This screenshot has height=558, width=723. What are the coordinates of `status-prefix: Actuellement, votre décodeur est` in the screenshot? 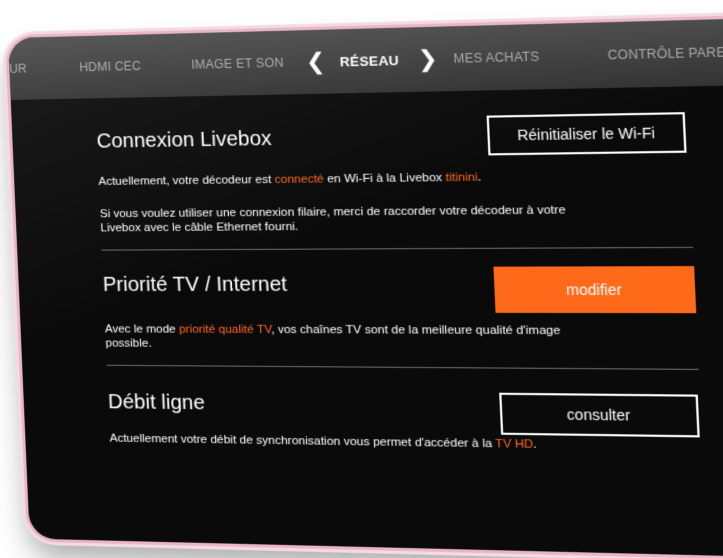 It's located at (187, 181).